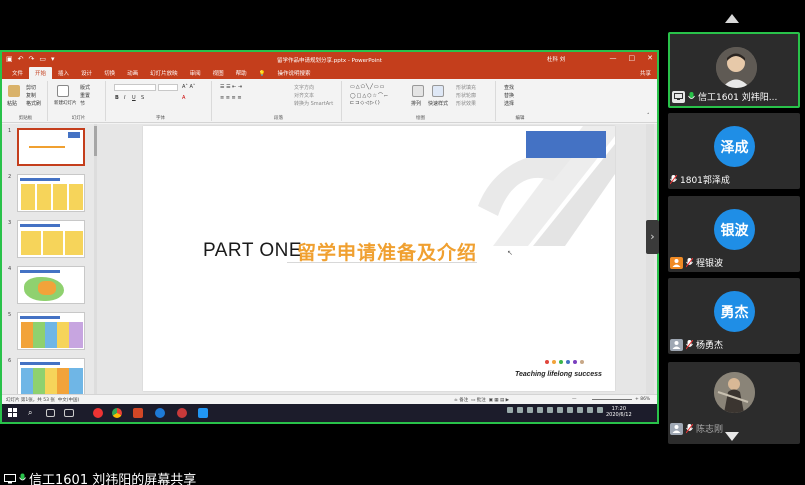 The height and width of the screenshot is (485, 805). What do you see at coordinates (14, 91) in the screenshot?
I see `paste-icon` at bounding box center [14, 91].